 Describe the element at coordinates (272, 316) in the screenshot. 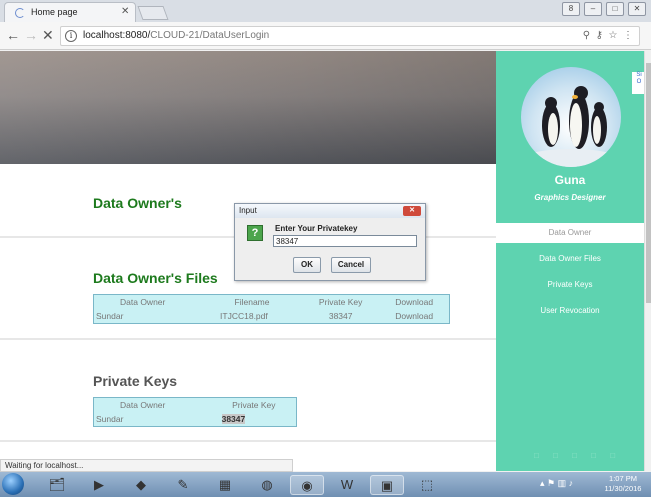

I see `table-row: Sundar ITJCC18.pdf 38347 Download` at that location.